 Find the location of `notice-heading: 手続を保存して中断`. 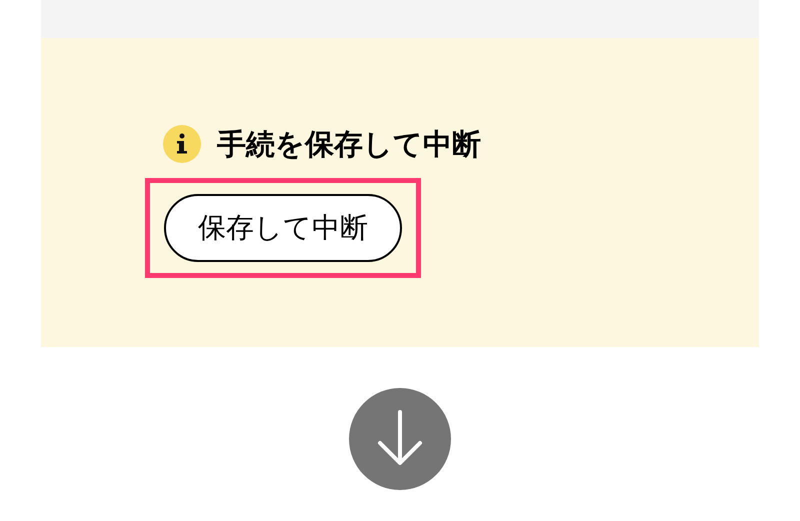

notice-heading: 手続を保存して中断 is located at coordinates (349, 144).